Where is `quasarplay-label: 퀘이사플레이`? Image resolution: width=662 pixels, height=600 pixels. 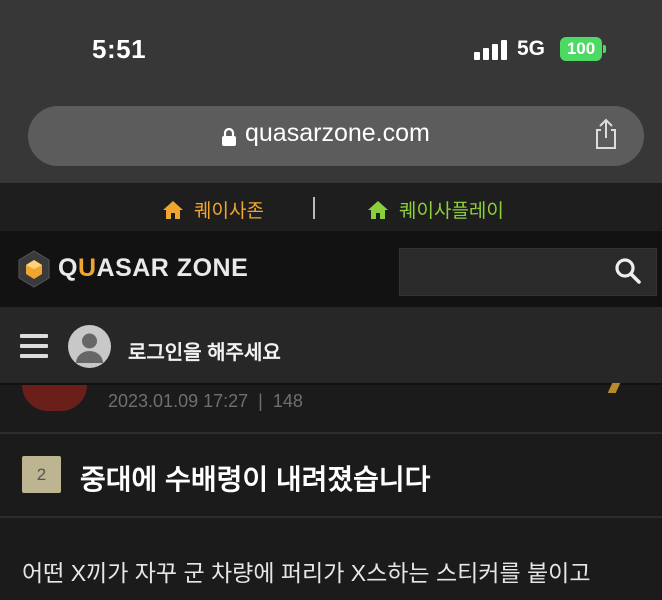 quasarplay-label: 퀘이사플레이 is located at coordinates (451, 211).